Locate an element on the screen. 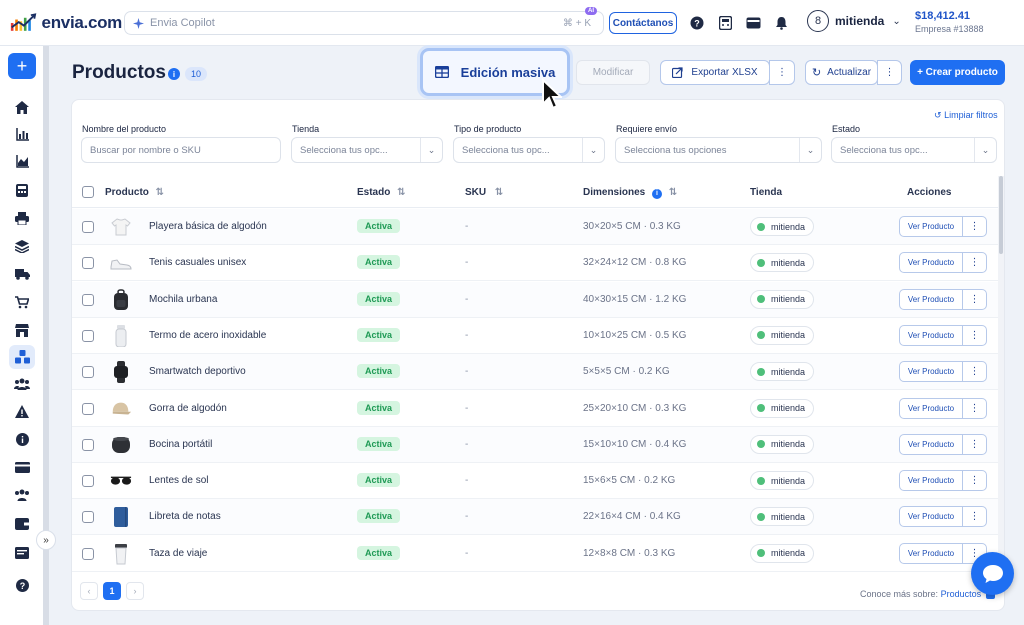  product-name: Bocina portátil is located at coordinates (180, 444).